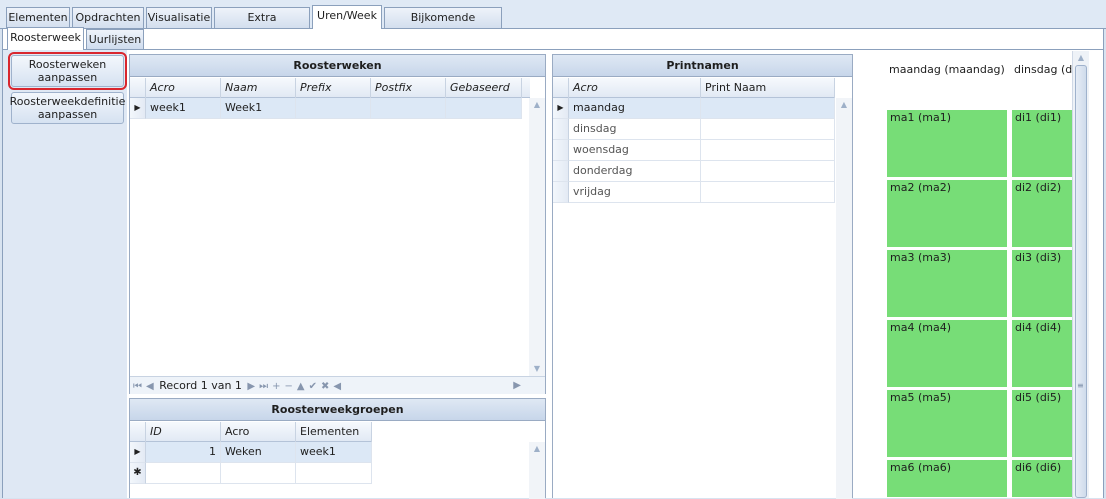  I want to click on roosterweekgroepen-header: ID Acro Elementen, so click(251, 432).